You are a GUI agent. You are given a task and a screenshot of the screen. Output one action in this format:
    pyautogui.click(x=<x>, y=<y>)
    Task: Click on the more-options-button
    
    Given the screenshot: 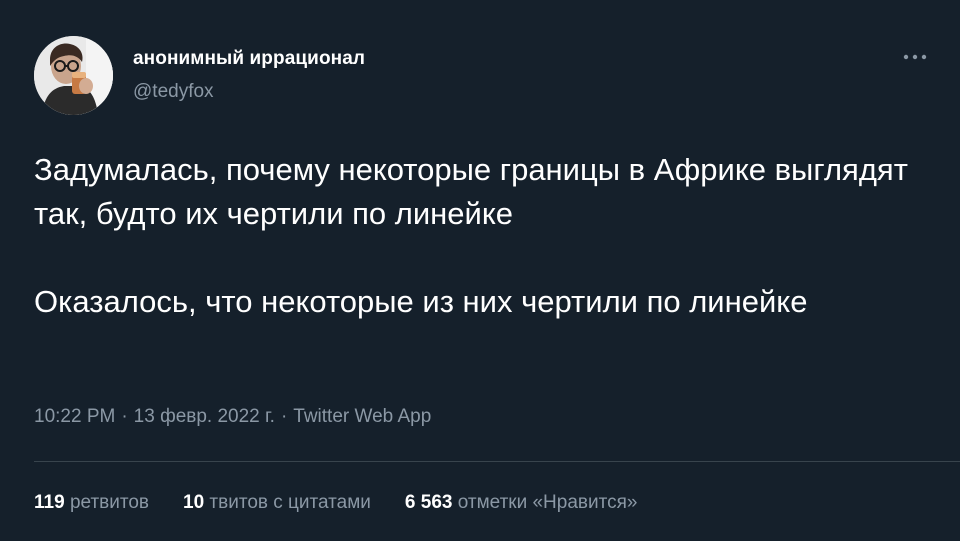 What is the action you would take?
    pyautogui.click(x=915, y=57)
    